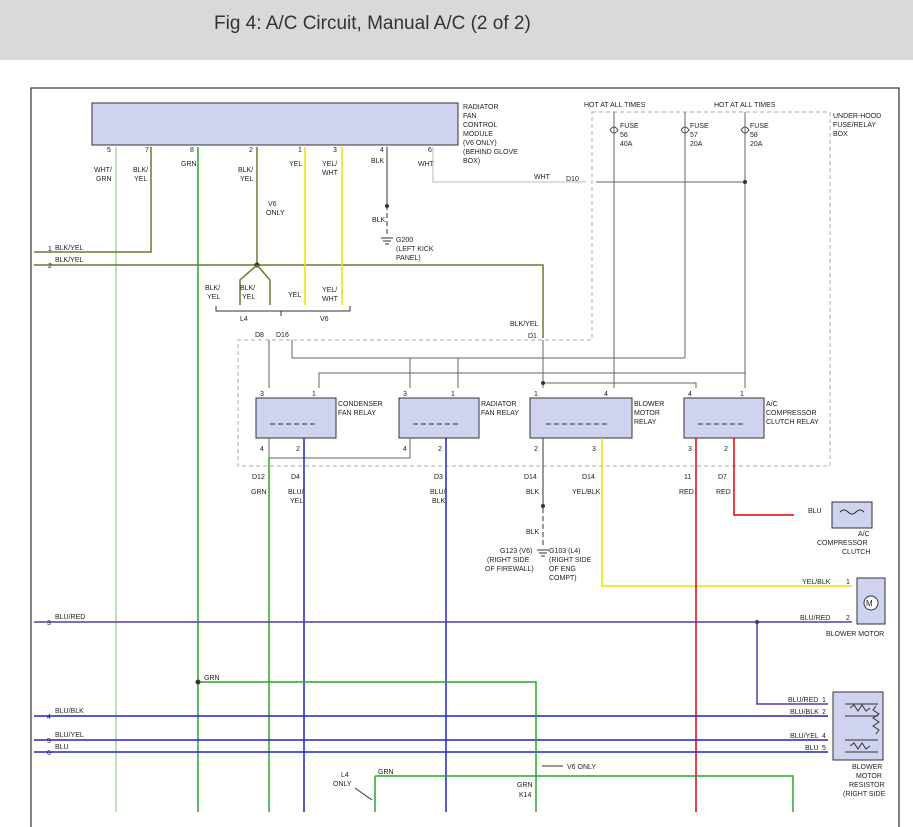  Describe the element at coordinates (745, 105) in the screenshot. I see `hot-label: HOT AT ALL TIMES` at that location.